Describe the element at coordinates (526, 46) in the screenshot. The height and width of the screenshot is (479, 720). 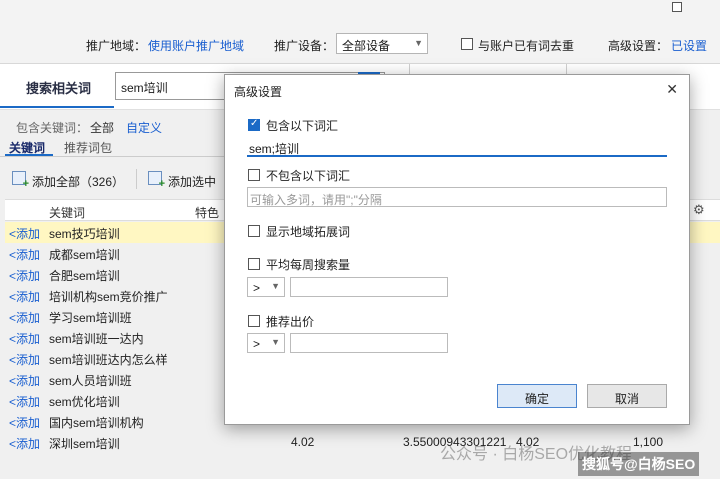
I see `dedupe-label: 与账户已有词去重` at that location.